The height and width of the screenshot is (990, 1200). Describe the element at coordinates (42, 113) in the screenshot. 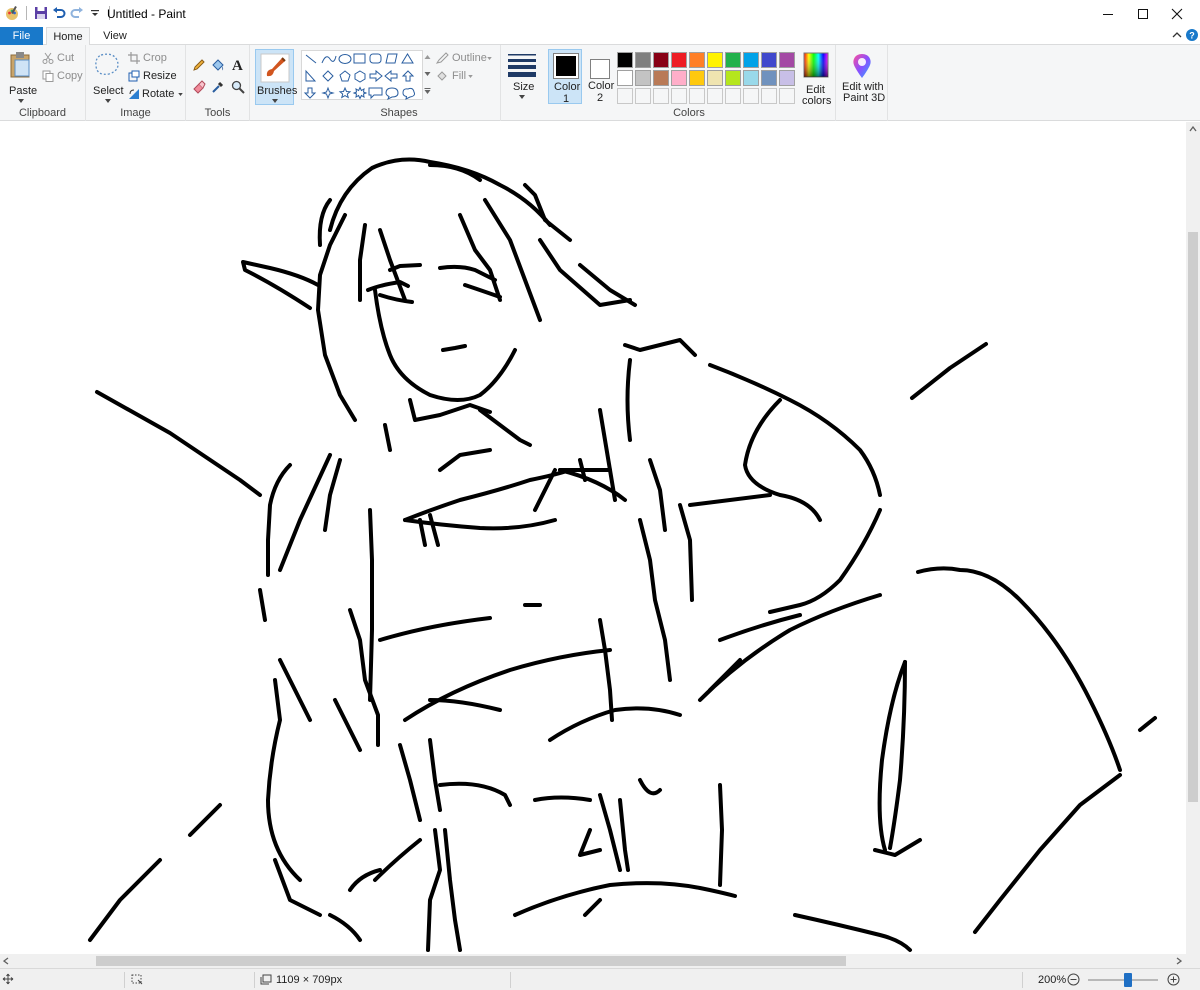

I see `clipboard-group-label: Clipboard` at that location.